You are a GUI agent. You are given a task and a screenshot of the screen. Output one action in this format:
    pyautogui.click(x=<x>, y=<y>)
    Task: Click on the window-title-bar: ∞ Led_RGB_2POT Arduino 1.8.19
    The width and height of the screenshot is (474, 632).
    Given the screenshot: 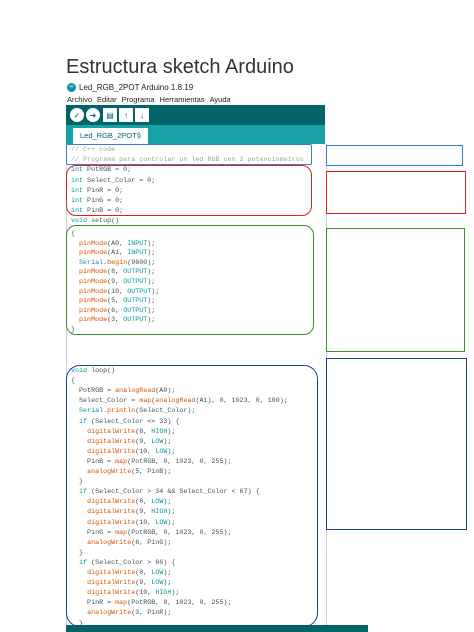 What is the action you would take?
    pyautogui.click(x=130, y=87)
    